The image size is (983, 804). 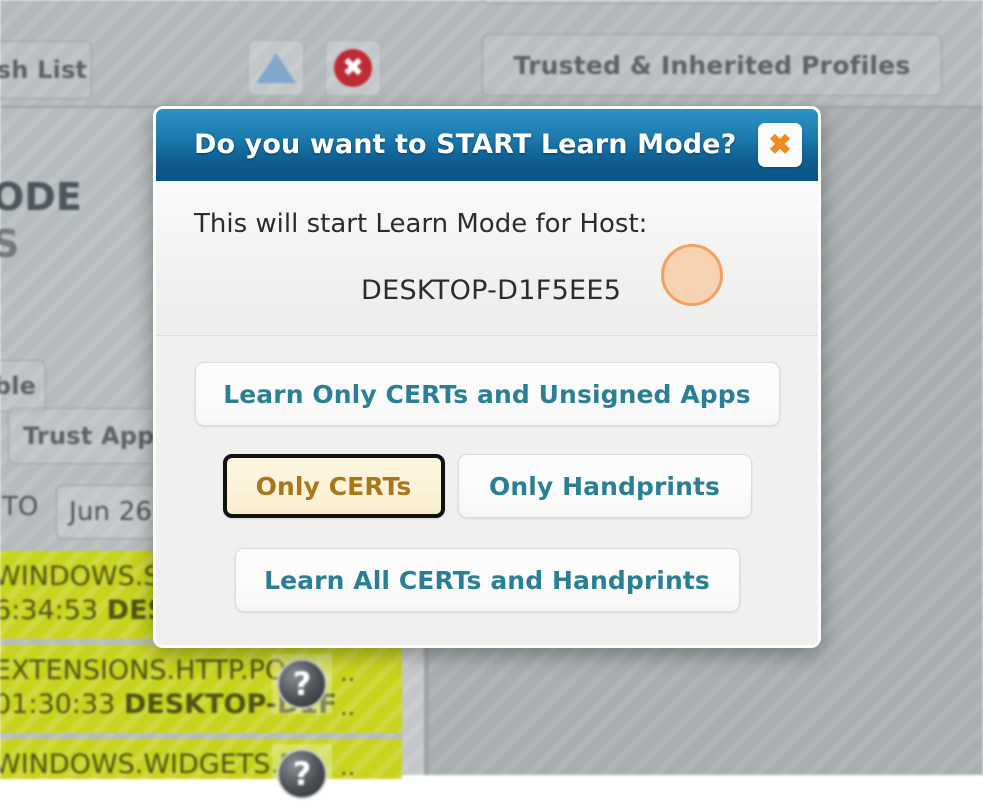 I want to click on cursor-highlight-indicator, so click(x=692, y=275).